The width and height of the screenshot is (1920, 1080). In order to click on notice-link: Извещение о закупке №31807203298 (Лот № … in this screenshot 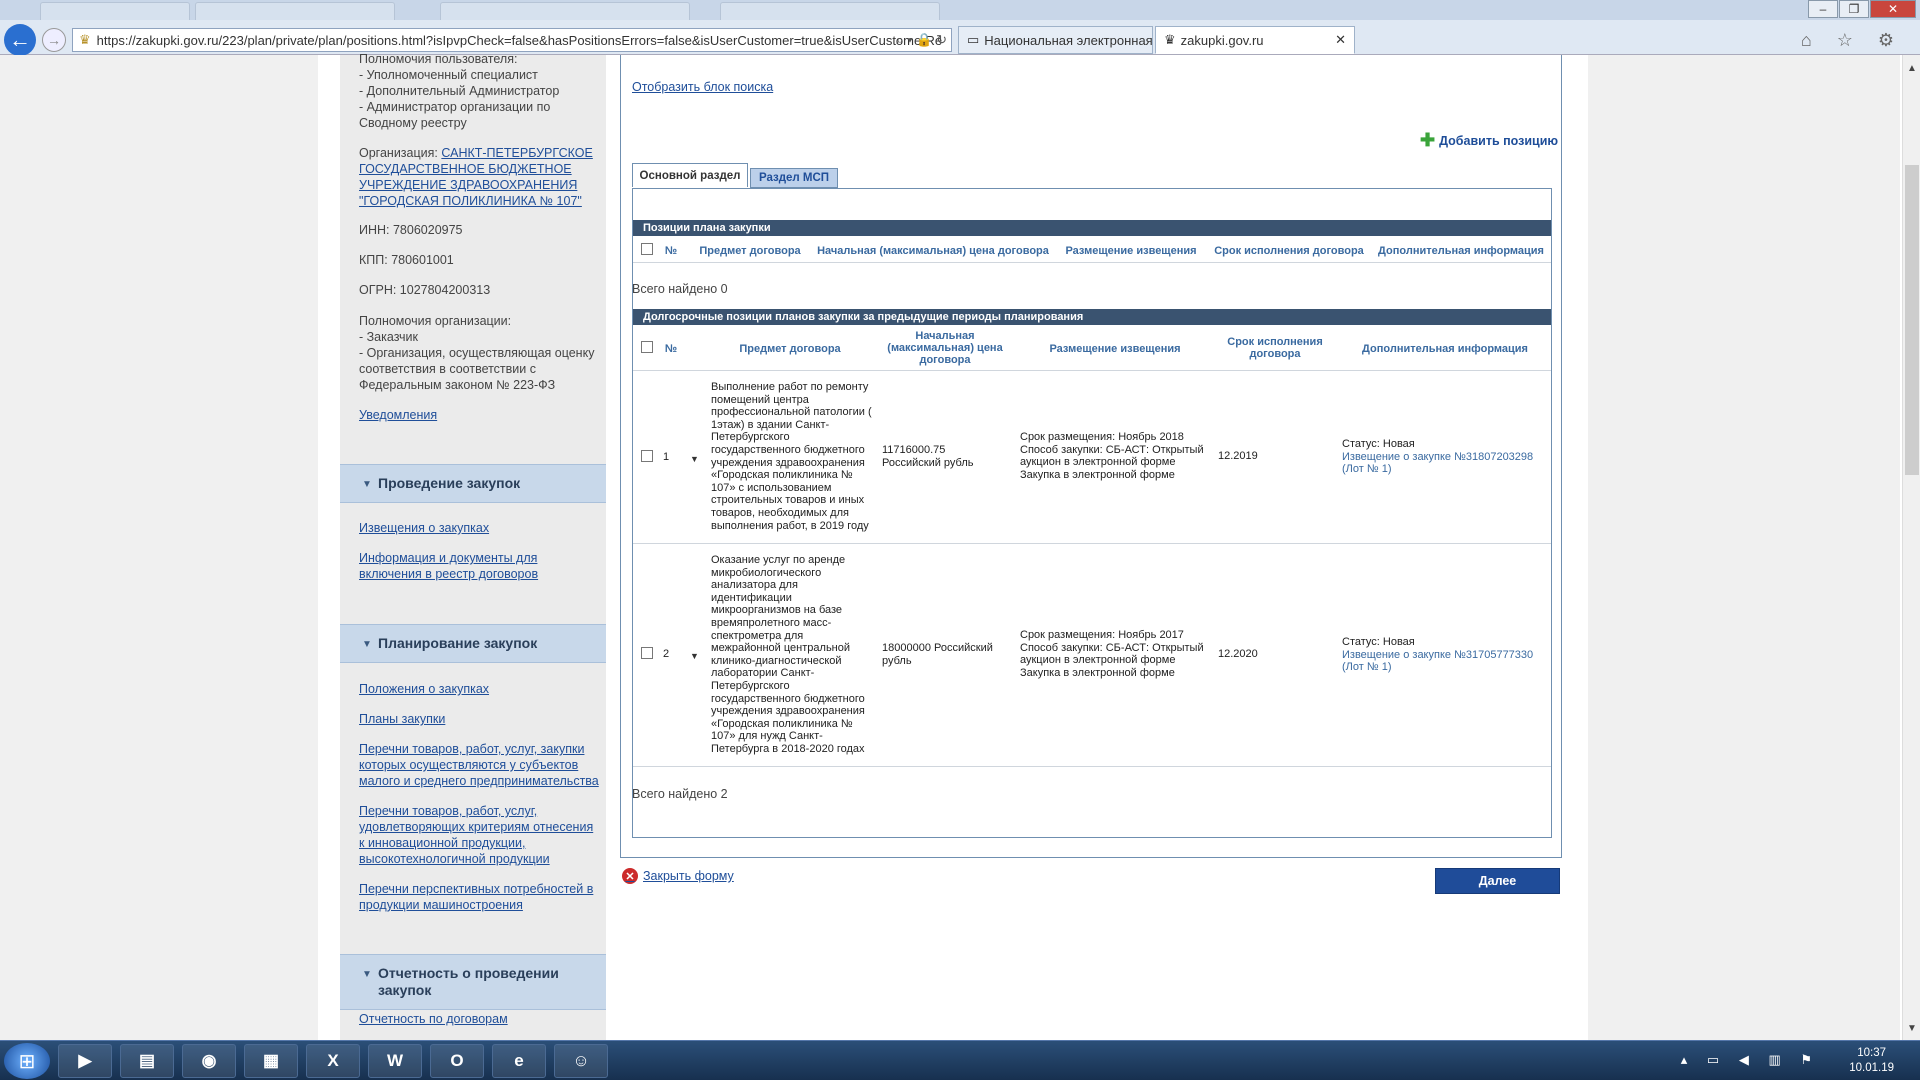, I will do `click(1437, 463)`.